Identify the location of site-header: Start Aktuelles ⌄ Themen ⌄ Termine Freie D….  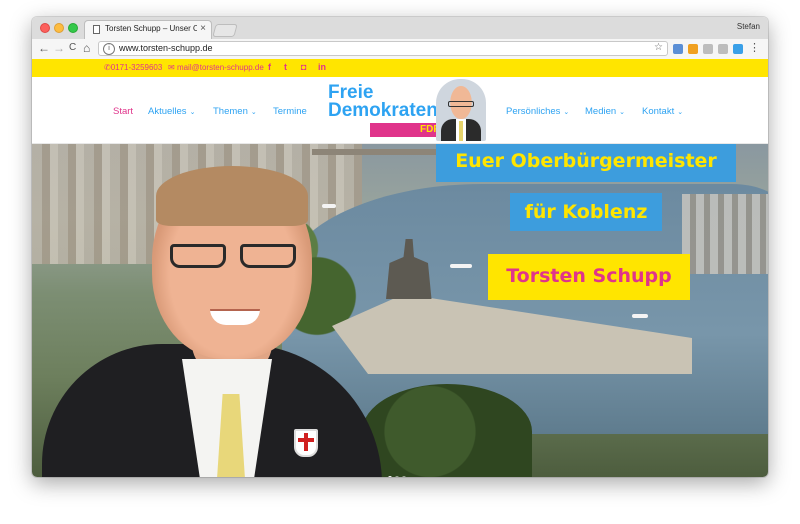
(400, 110).